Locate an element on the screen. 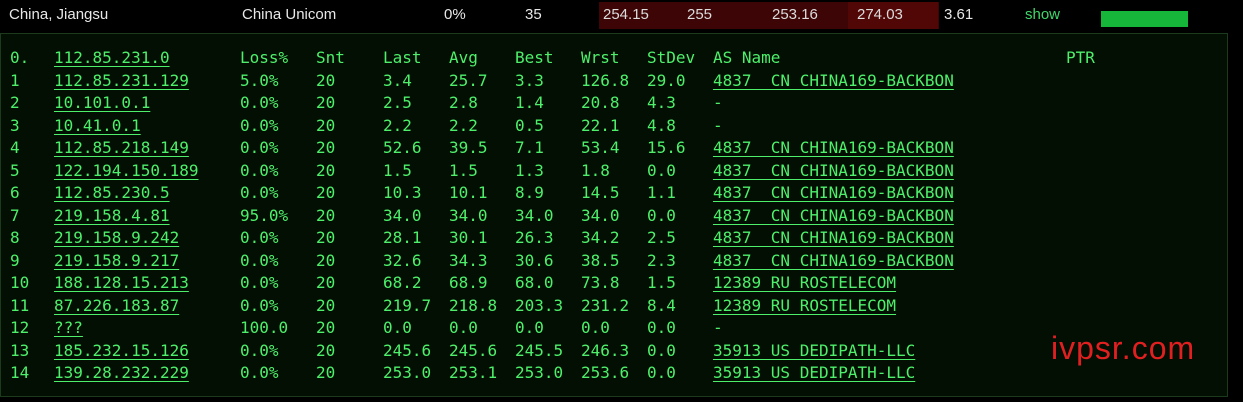 Image resolution: width=1243 pixels, height=402 pixels. stdev-value: 8.4 is located at coordinates (661, 305).